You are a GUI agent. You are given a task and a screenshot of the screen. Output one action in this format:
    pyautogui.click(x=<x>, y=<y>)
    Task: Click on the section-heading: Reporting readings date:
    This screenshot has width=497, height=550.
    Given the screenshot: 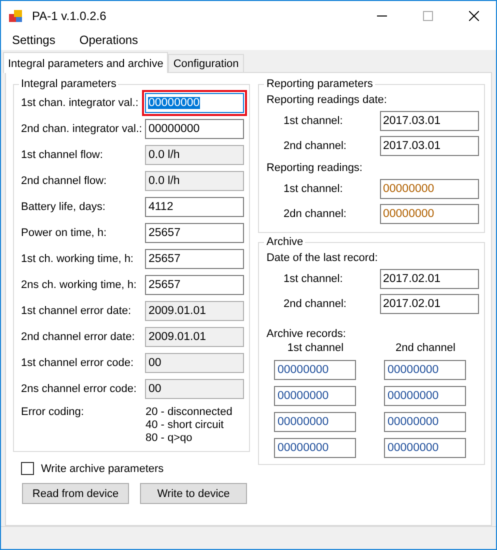 What is the action you would take?
    pyautogui.click(x=327, y=100)
    